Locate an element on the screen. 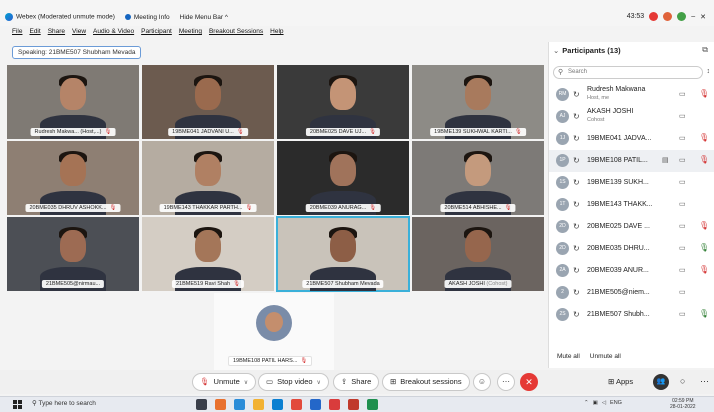  network-icon: ▣ is located at coordinates (595, 403).